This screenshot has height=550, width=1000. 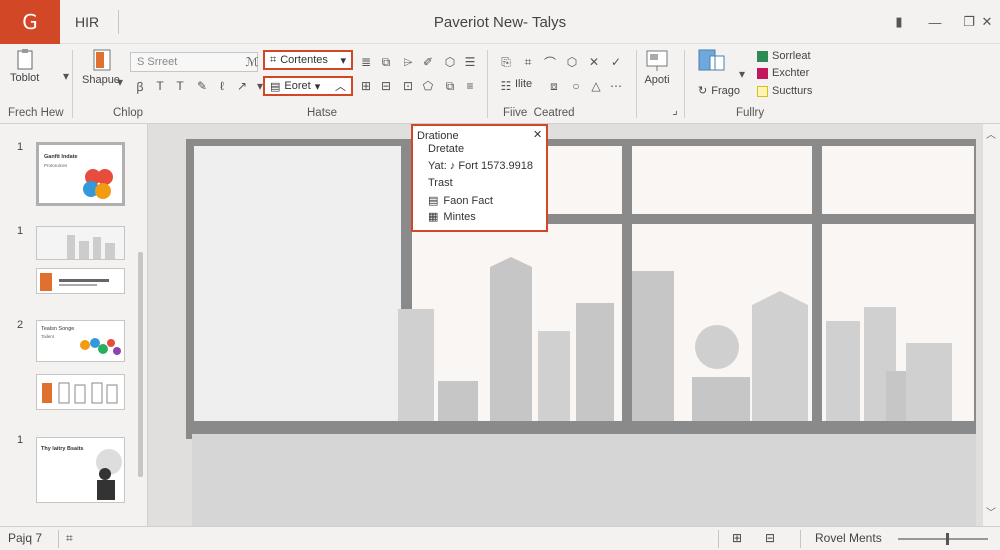 What do you see at coordinates (935, 22) in the screenshot?
I see `minimize-button: —` at bounding box center [935, 22].